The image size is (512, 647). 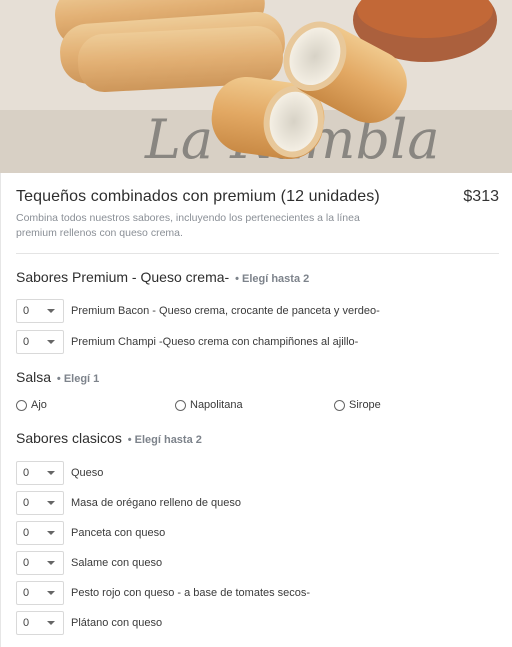 I want to click on section-hint-premium: • Elegí hasta 2, so click(x=272, y=279).